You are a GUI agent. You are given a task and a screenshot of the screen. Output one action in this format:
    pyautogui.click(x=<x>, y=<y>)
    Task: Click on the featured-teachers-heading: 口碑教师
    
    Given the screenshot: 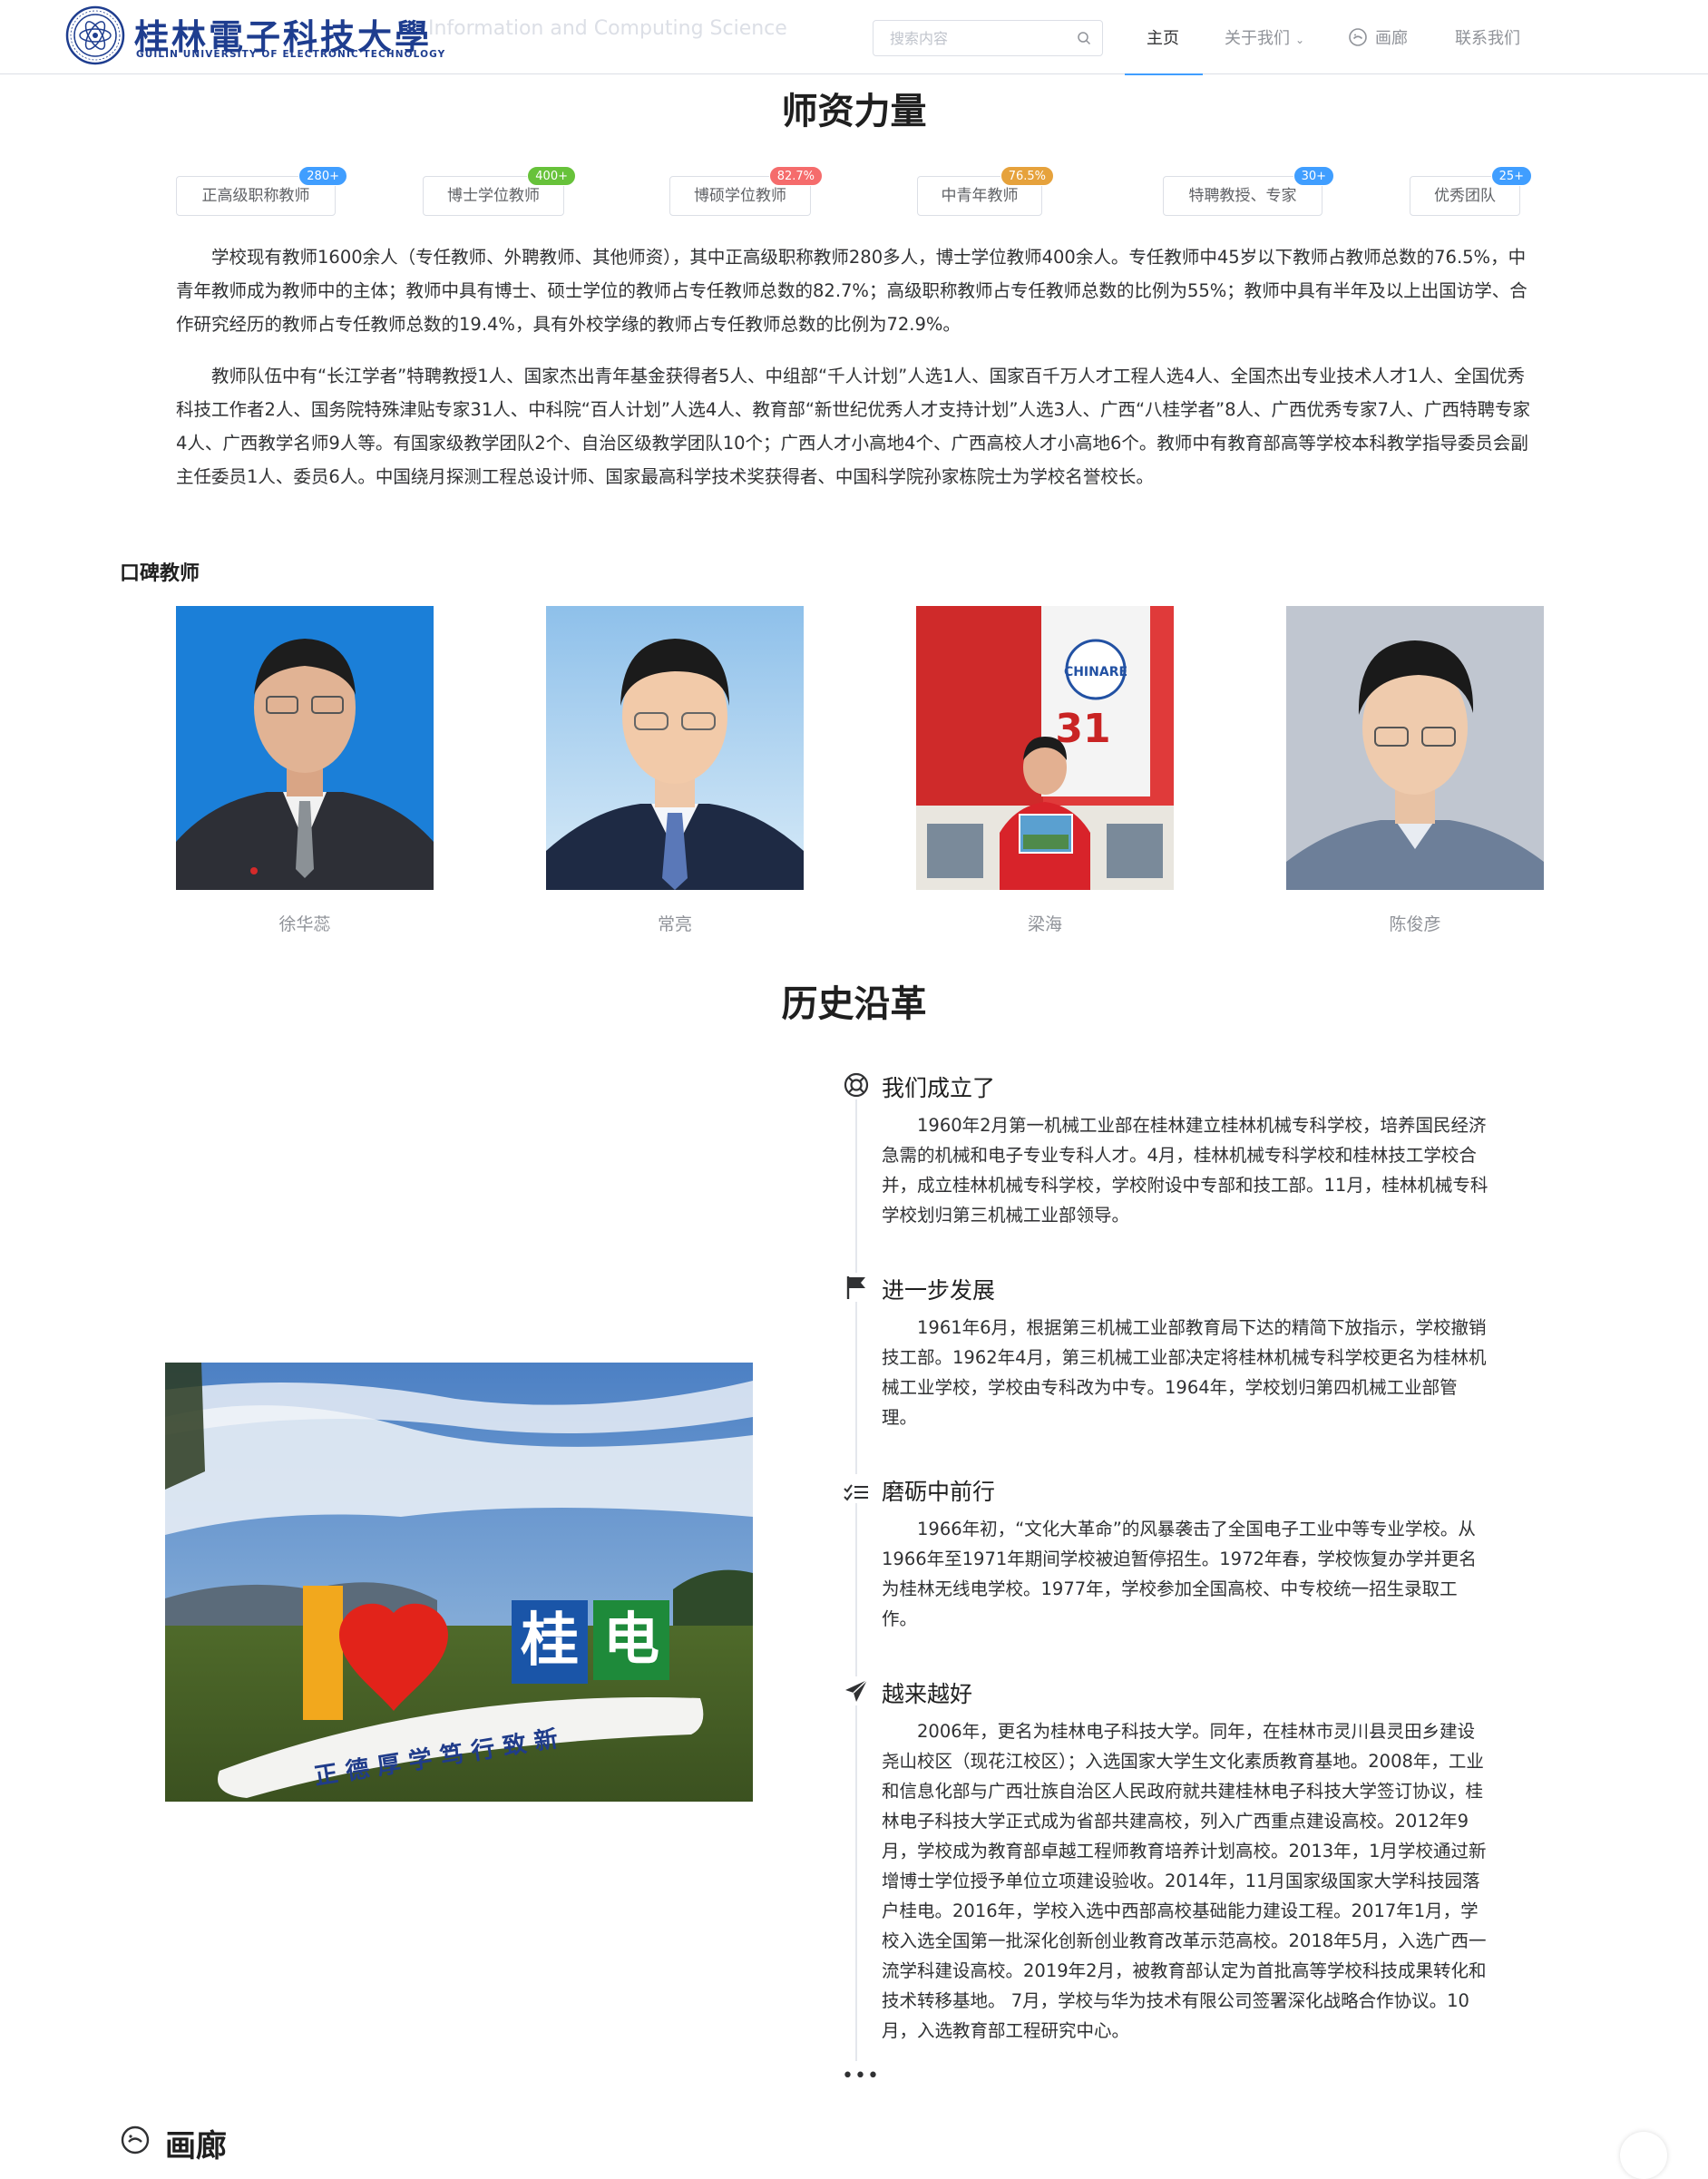 What is the action you would take?
    pyautogui.click(x=160, y=574)
    